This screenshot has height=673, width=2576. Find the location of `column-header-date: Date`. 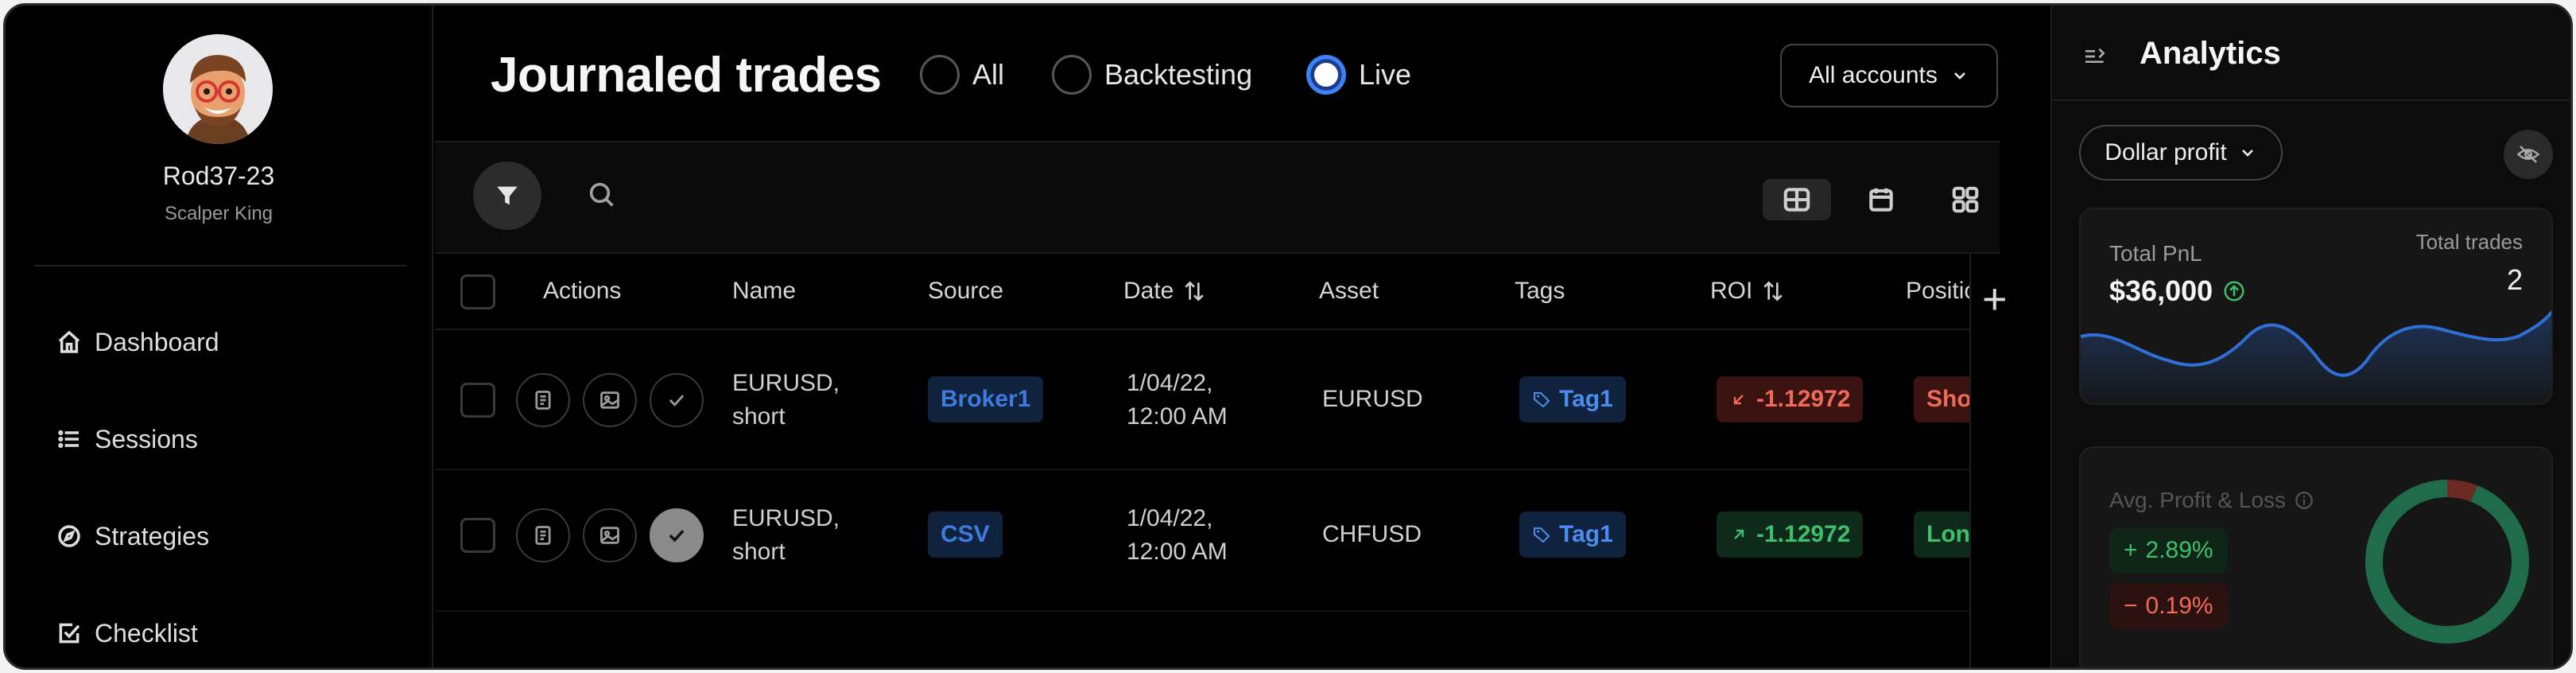

column-header-date: Date is located at coordinates (1165, 291).